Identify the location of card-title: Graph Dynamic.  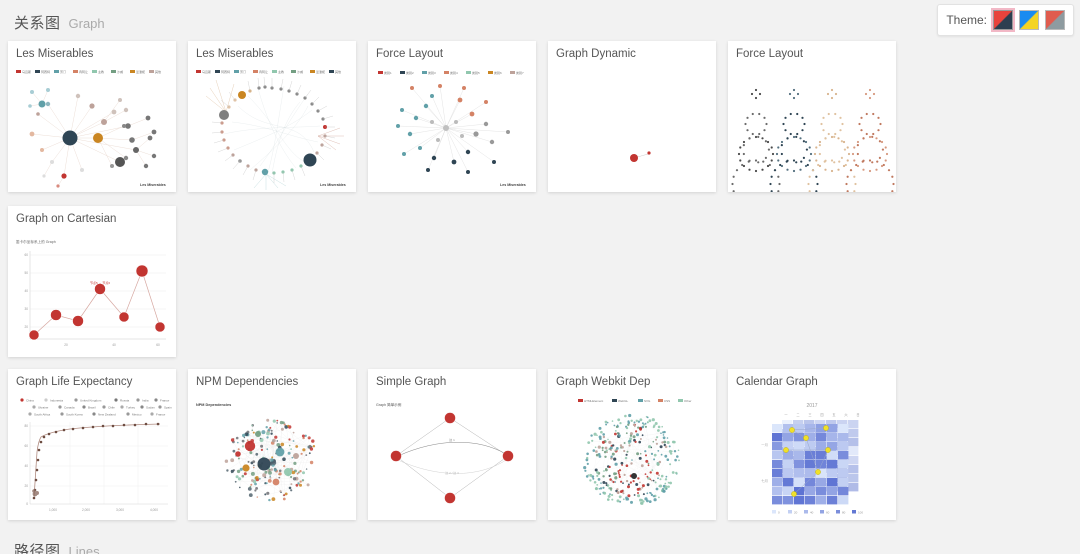
(596, 54).